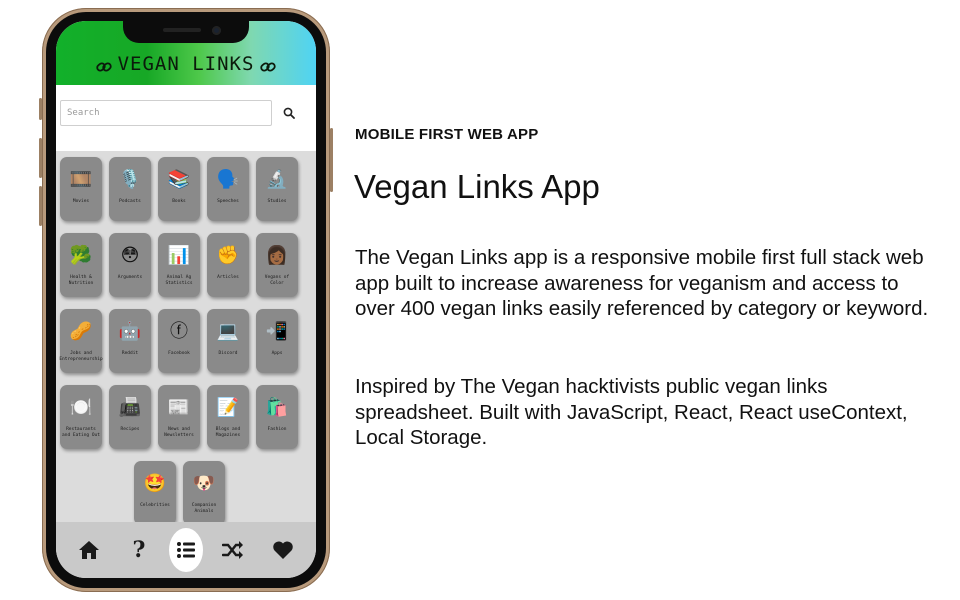 This screenshot has width=960, height=600. Describe the element at coordinates (331, 160) in the screenshot. I see `phone-power-button` at that location.